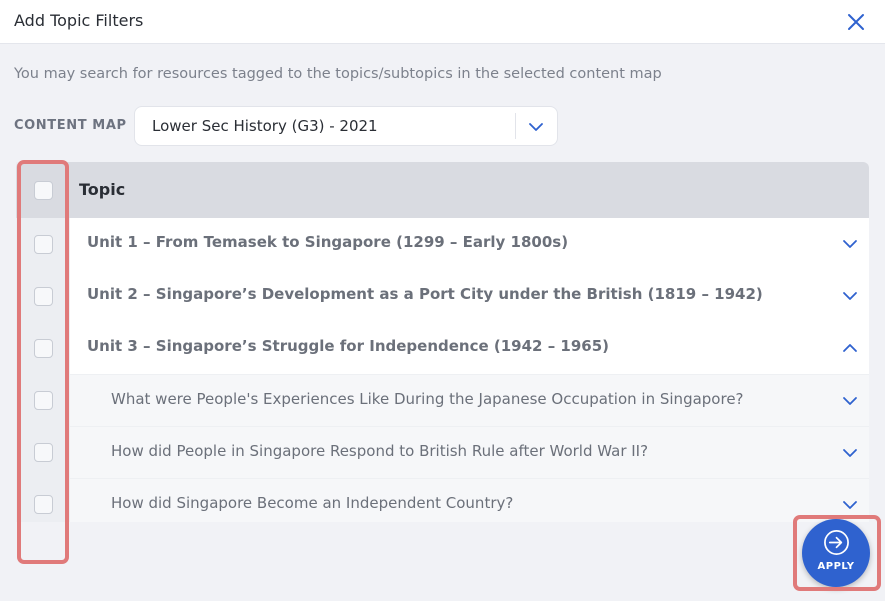 The width and height of the screenshot is (885, 601). Describe the element at coordinates (837, 553) in the screenshot. I see `apply-button-highlight` at that location.